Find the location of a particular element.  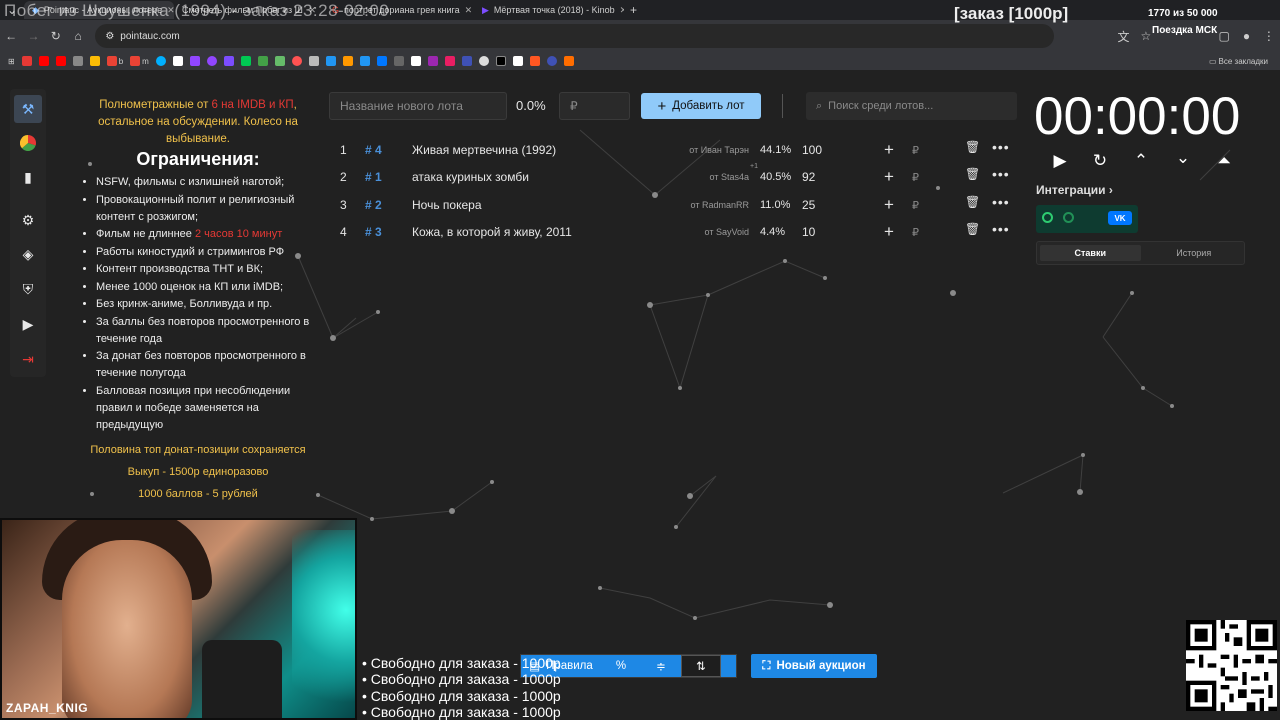

split-icon: ≑ is located at coordinates (661, 666).